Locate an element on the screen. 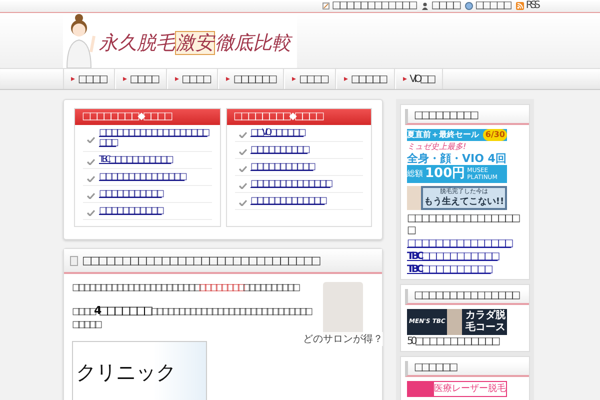  rss-icon is located at coordinates (520, 6).